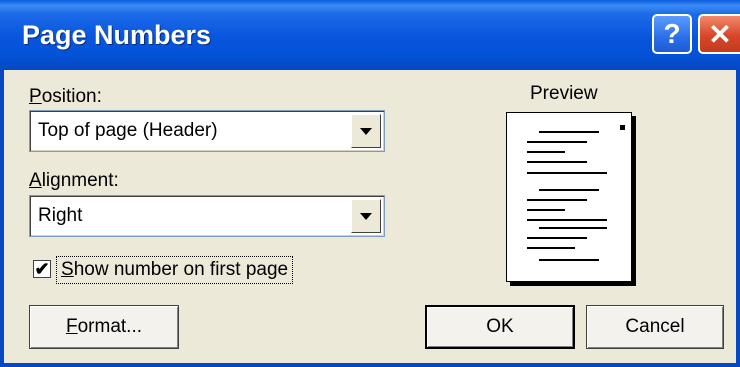 The height and width of the screenshot is (367, 740). Describe the element at coordinates (370, 365) in the screenshot. I see `window-border-bottom` at that location.